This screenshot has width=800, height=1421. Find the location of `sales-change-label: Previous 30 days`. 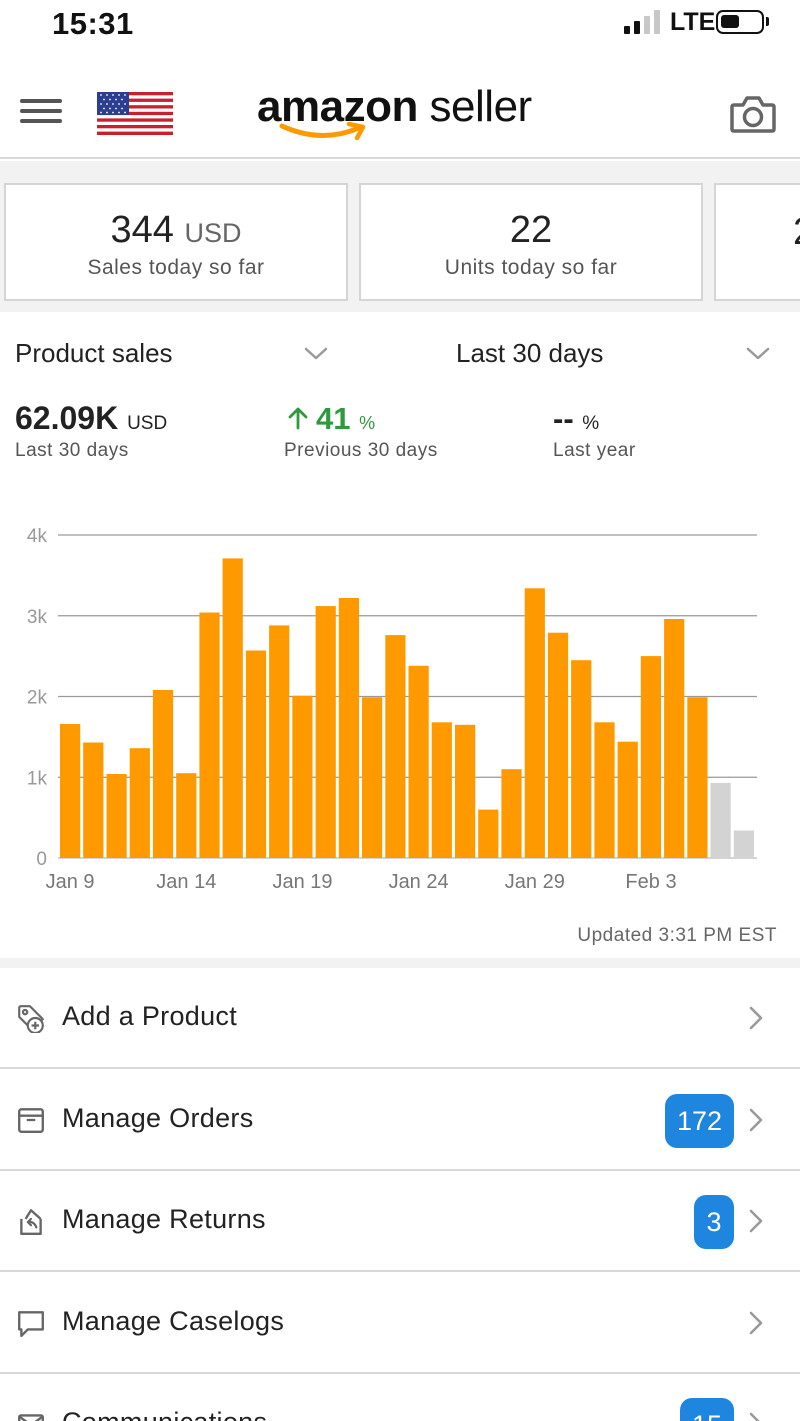

sales-change-label: Previous 30 days is located at coordinates (361, 450).